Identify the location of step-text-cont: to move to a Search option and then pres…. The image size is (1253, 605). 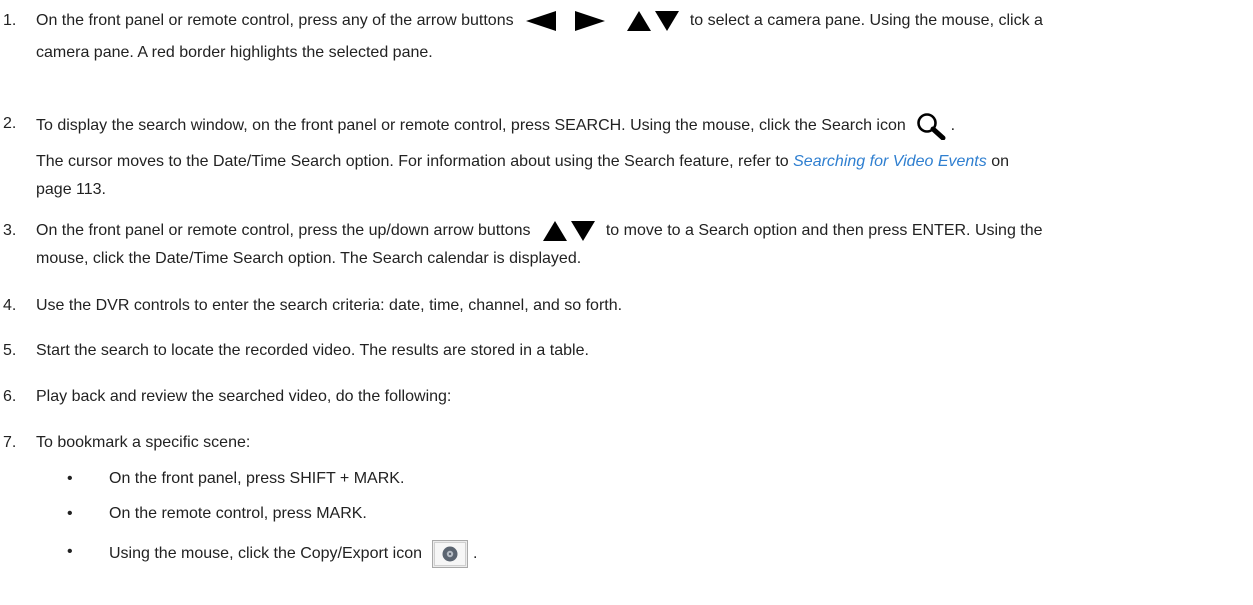
(824, 230).